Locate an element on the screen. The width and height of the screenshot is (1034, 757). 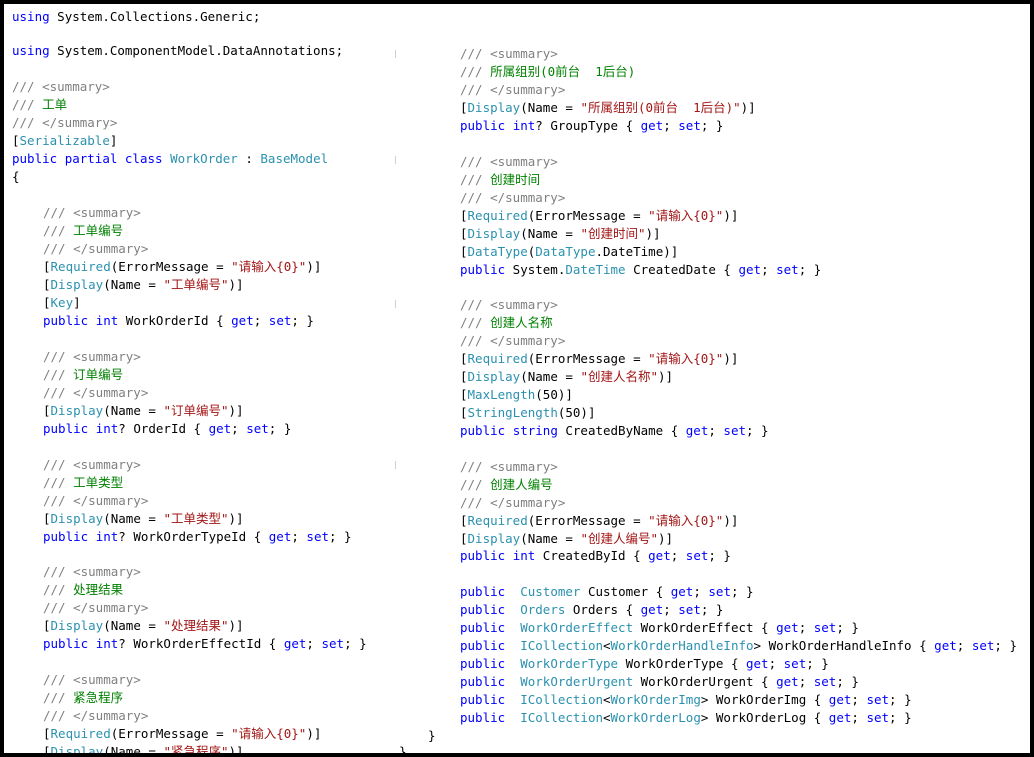
code-line: public int CreatedById { get; set; } is located at coordinates (595, 556).